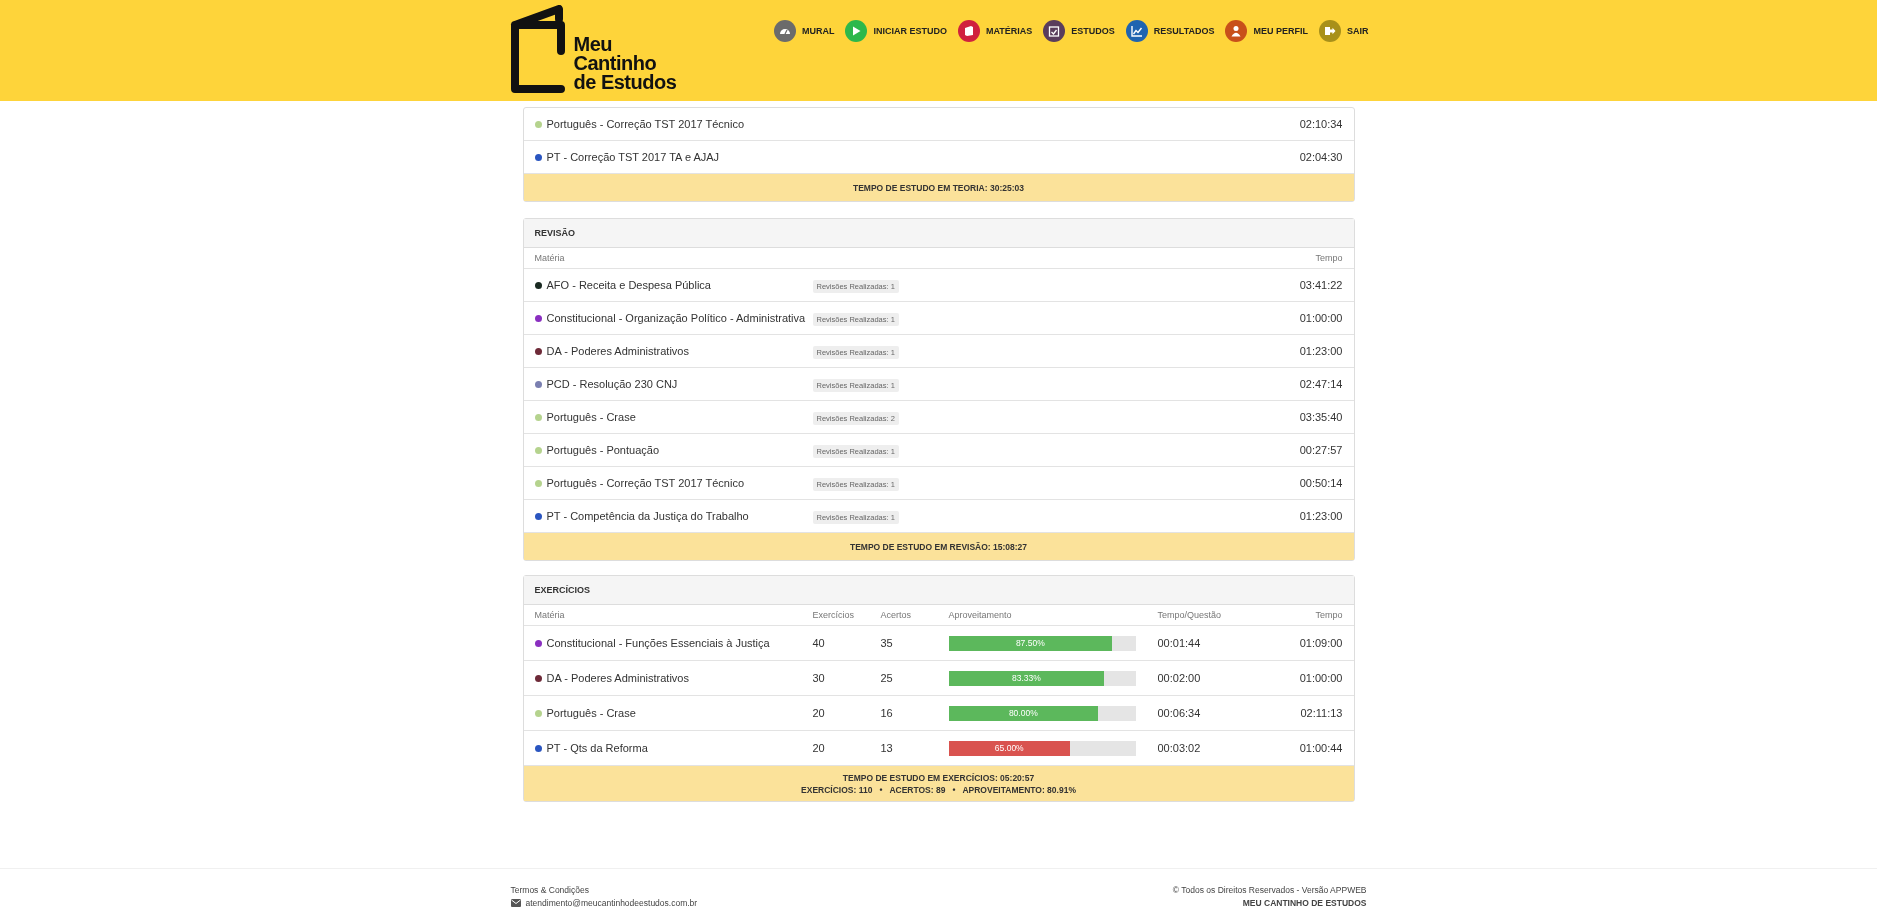 This screenshot has height=908, width=1877. I want to click on time-value: 01:00:44, so click(1321, 748).